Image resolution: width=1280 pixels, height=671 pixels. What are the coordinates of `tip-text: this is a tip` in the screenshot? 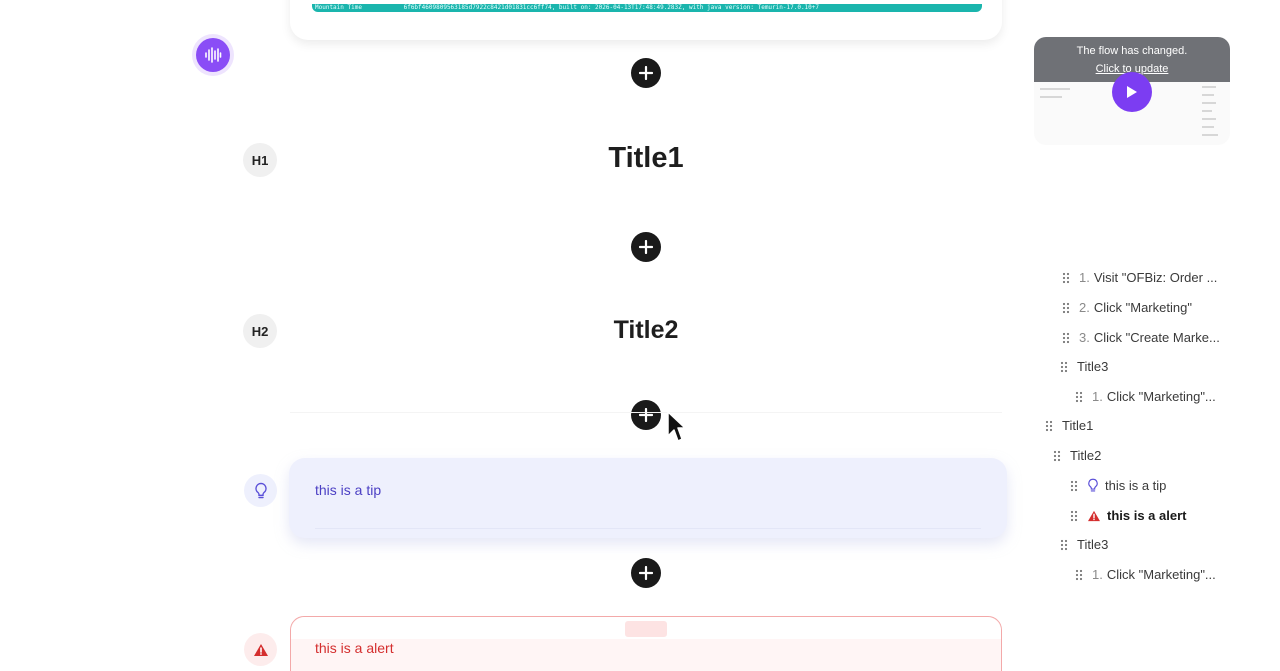 It's located at (348, 490).